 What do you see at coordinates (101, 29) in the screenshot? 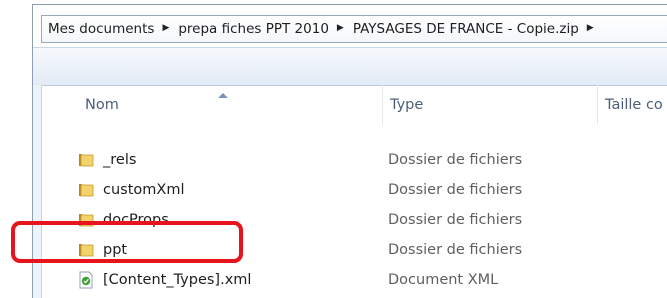
I see `breadcrumb-mes-documents: Mes documents` at bounding box center [101, 29].